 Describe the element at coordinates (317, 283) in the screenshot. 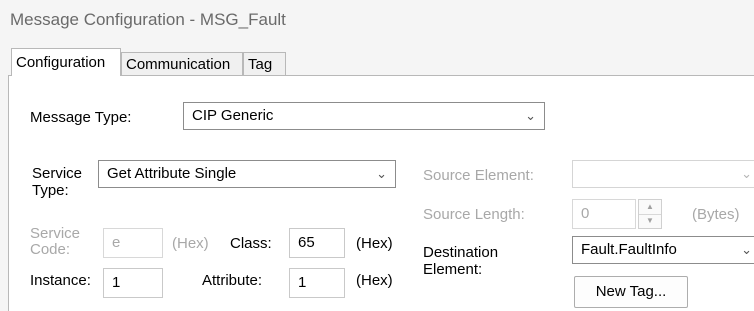

I see `attribute-field: 1` at that location.